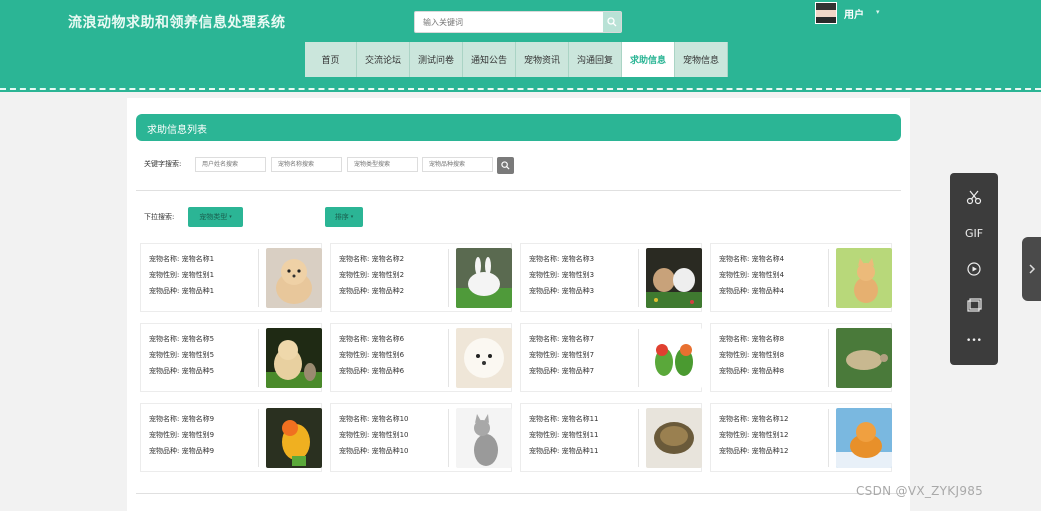 Image resolution: width=1041 pixels, height=511 pixels. Describe the element at coordinates (801, 357) in the screenshot. I see `pet-card: 宠物名称: 宠物名称8 宠物性别: 宠物性别8 宠物品种: 宠物品种8` at that location.